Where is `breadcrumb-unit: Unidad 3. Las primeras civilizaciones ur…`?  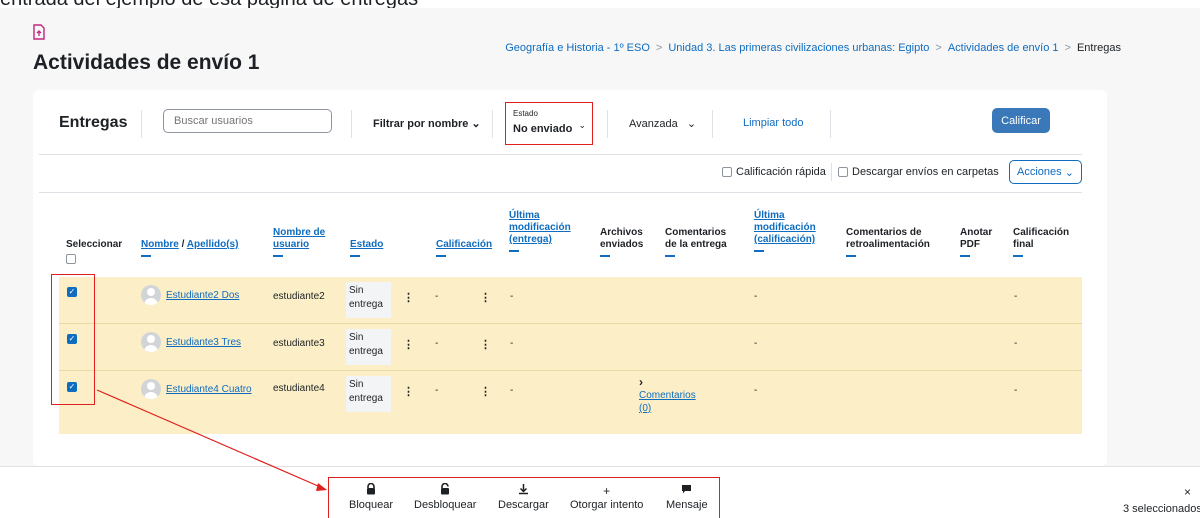
breadcrumb-unit: Unidad 3. Las primeras civilizaciones ur… is located at coordinates (798, 48).